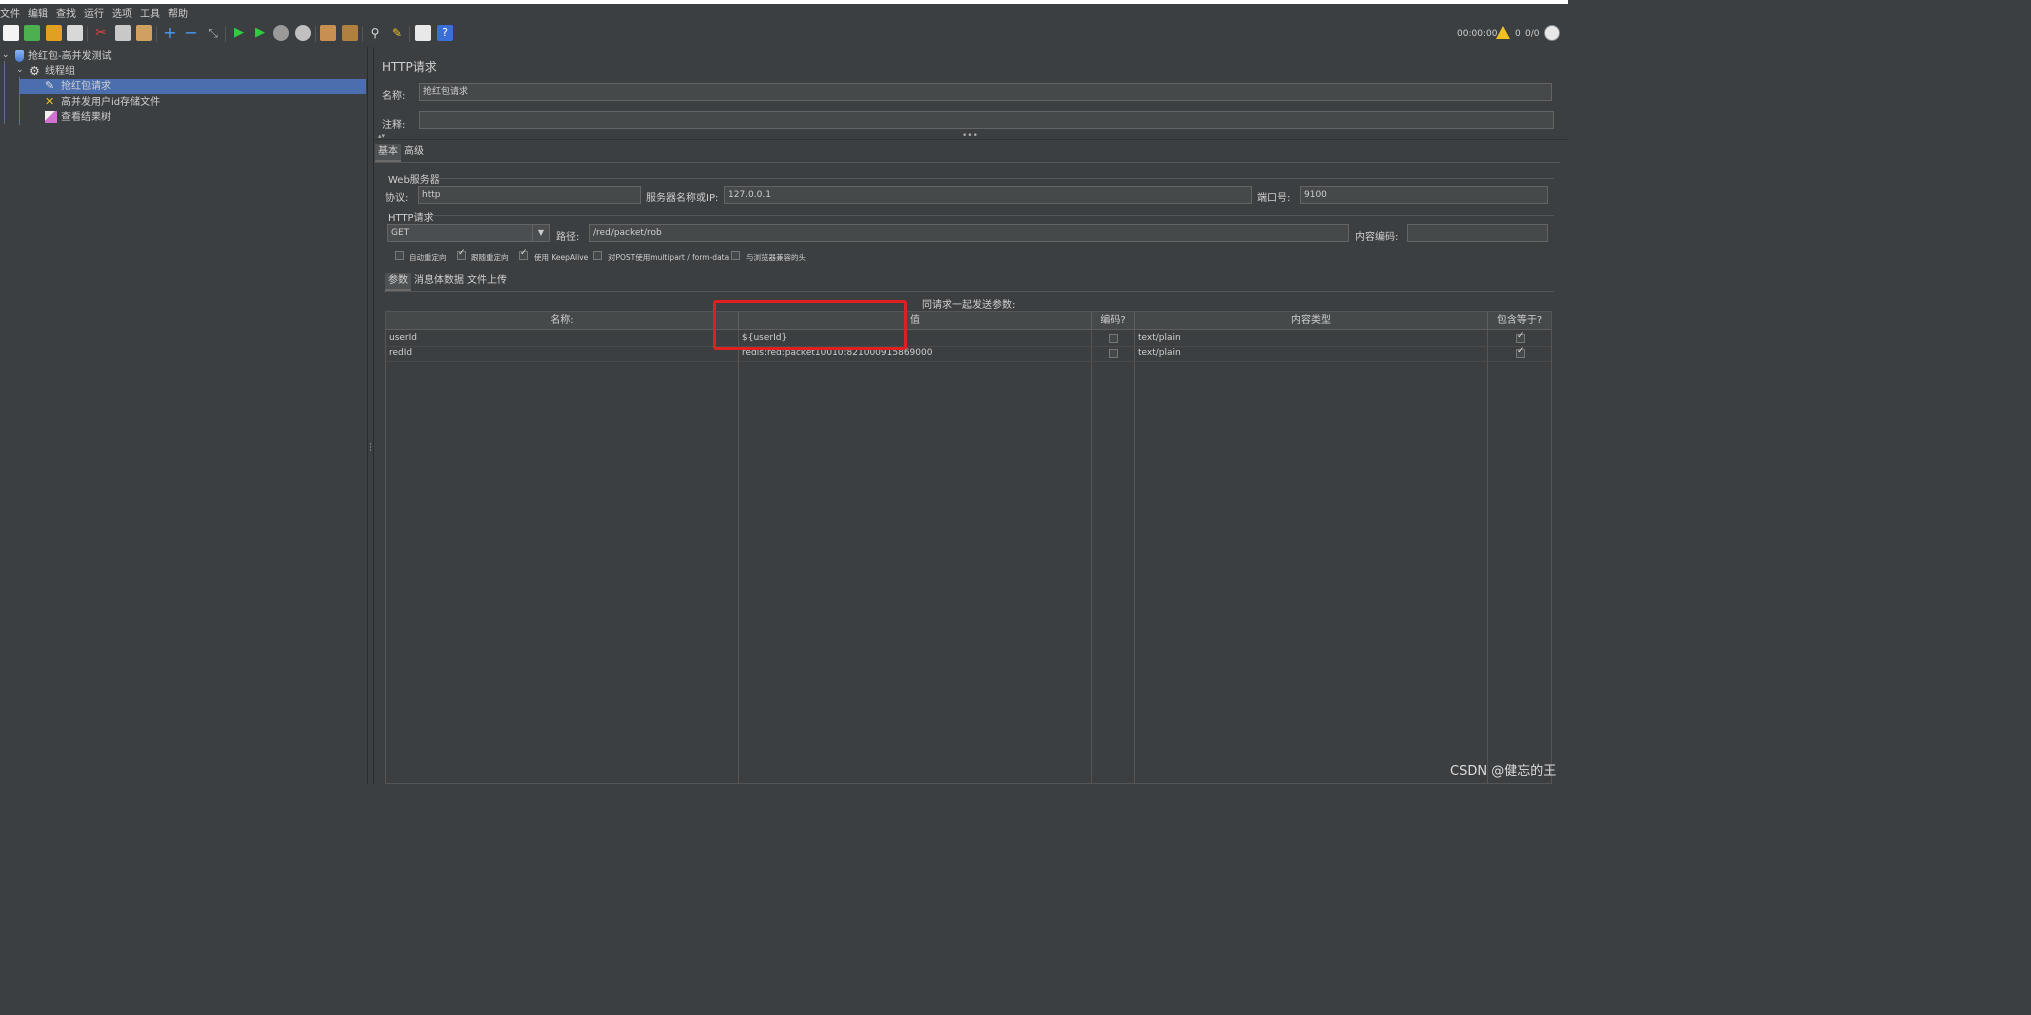  What do you see at coordinates (34, 71) in the screenshot?
I see `gear-icon: ⚙` at bounding box center [34, 71].